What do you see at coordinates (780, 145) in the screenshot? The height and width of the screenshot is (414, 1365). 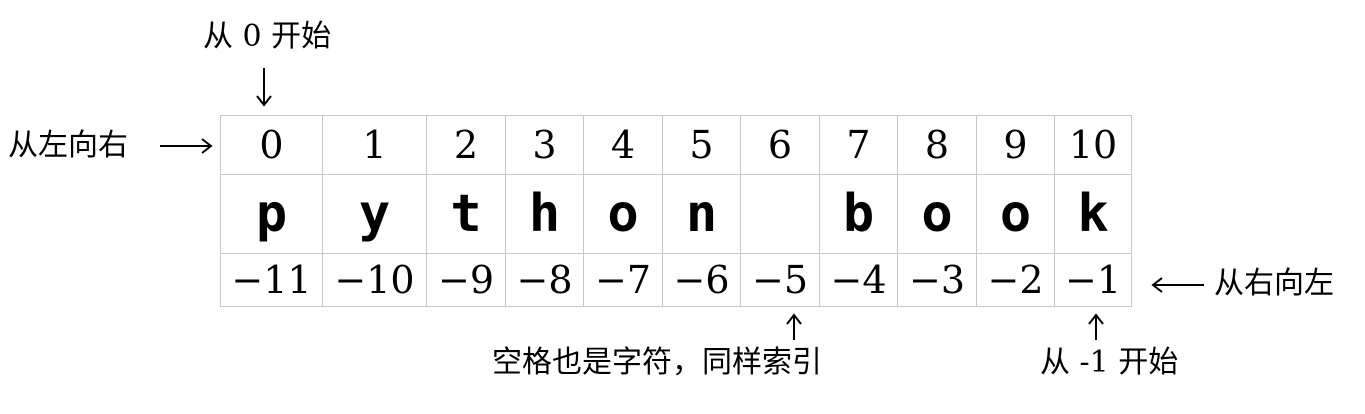 I see `positive-index-cell: 6` at bounding box center [780, 145].